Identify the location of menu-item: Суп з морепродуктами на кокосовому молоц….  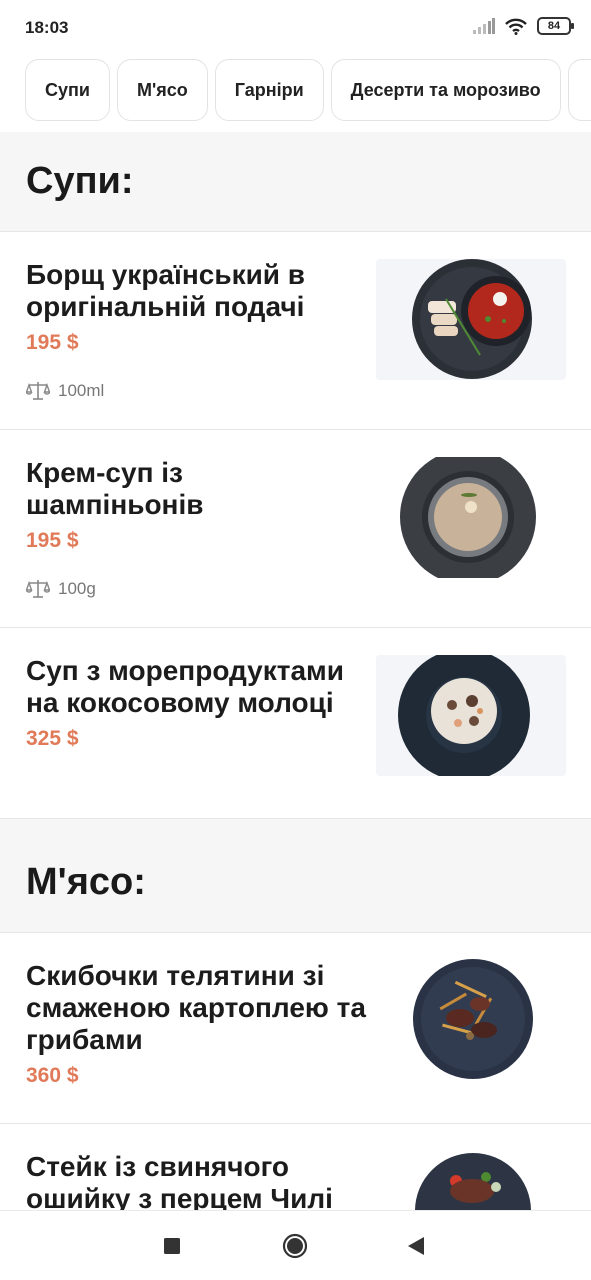
(295, 723).